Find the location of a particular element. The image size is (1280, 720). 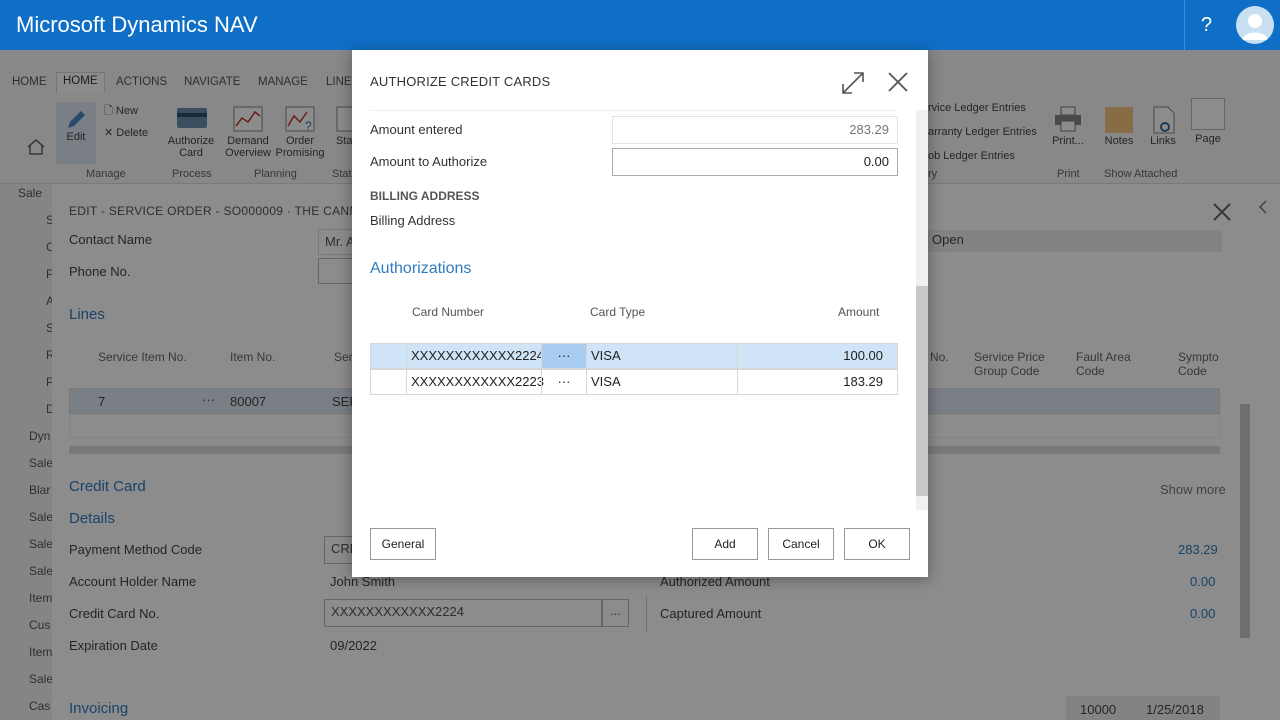

cancel-button: Cancel is located at coordinates (801, 544).